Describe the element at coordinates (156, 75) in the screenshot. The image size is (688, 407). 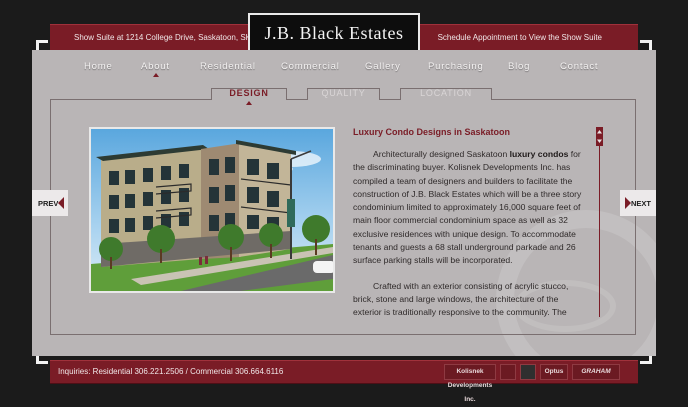
I see `active-nav-indicator` at that location.